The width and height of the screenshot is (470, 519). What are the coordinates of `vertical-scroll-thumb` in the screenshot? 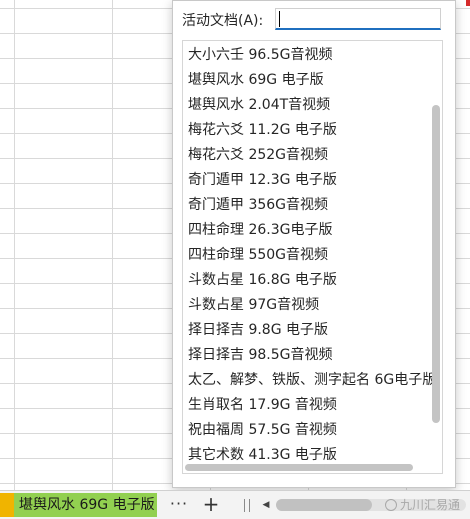 It's located at (436, 264).